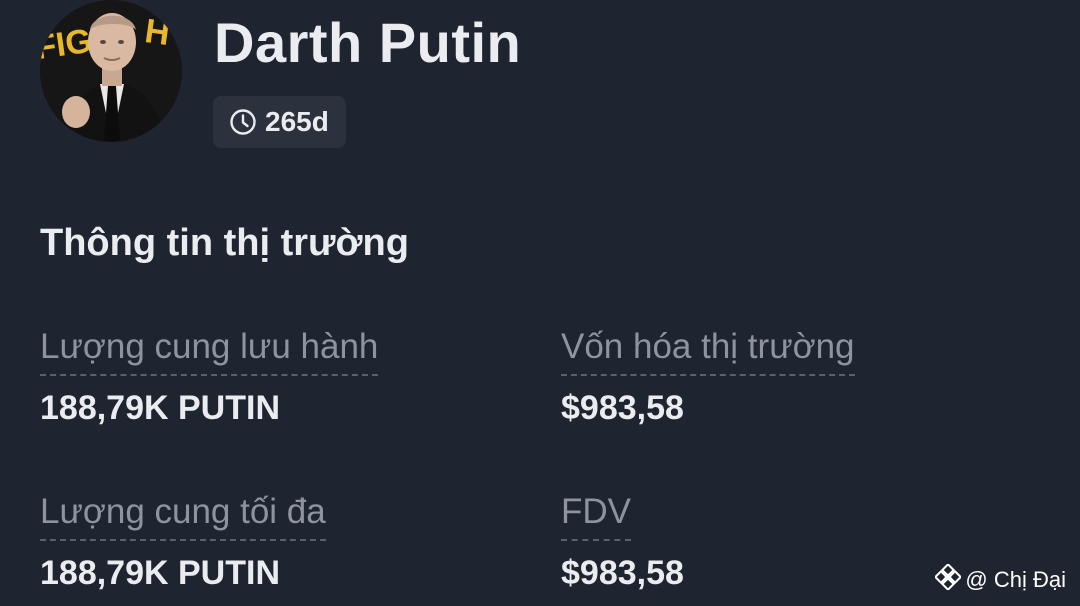 The width and height of the screenshot is (1080, 606). What do you see at coordinates (160, 408) in the screenshot?
I see `circulating-supply-value: 188,79K PUTIN` at bounding box center [160, 408].